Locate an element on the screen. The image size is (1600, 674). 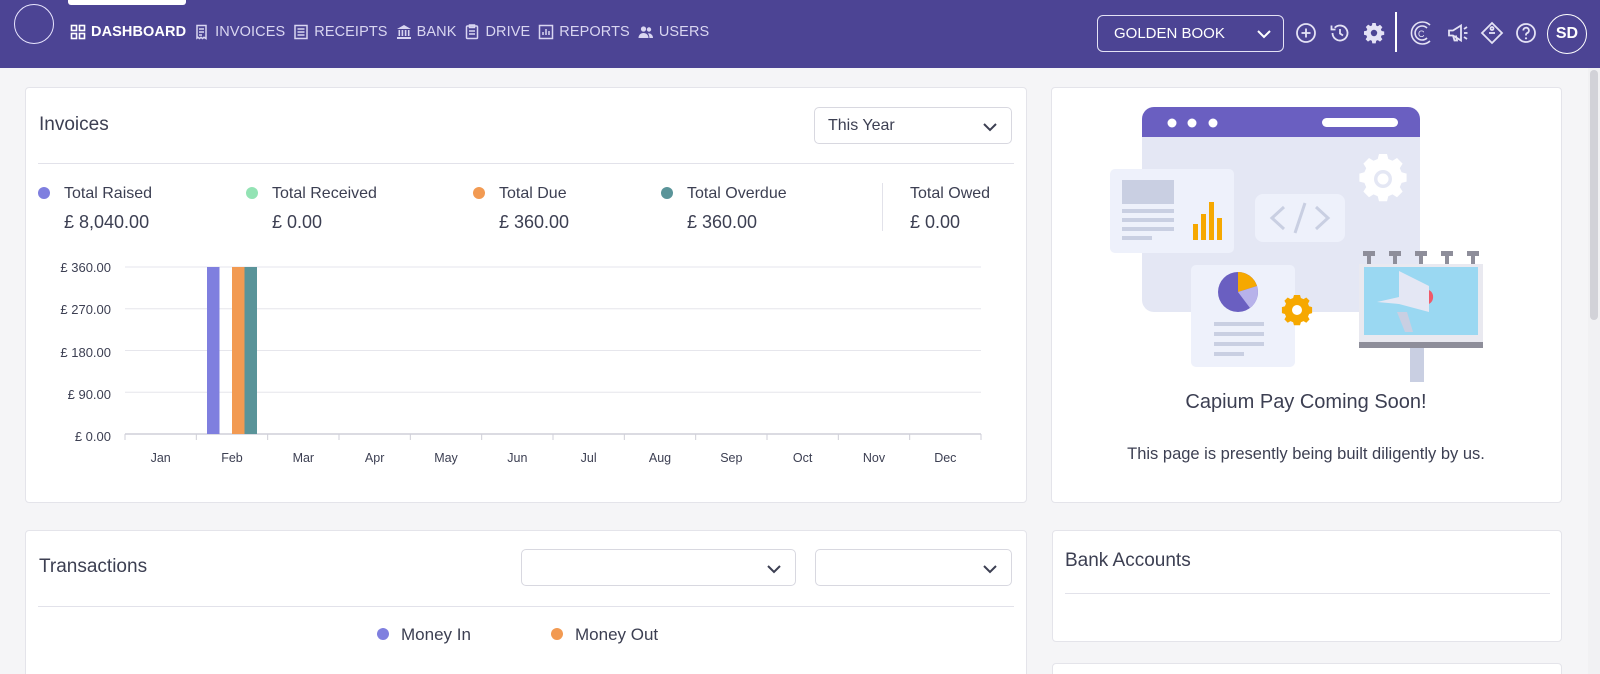
x-tick-label: Apr is located at coordinates (374, 458).